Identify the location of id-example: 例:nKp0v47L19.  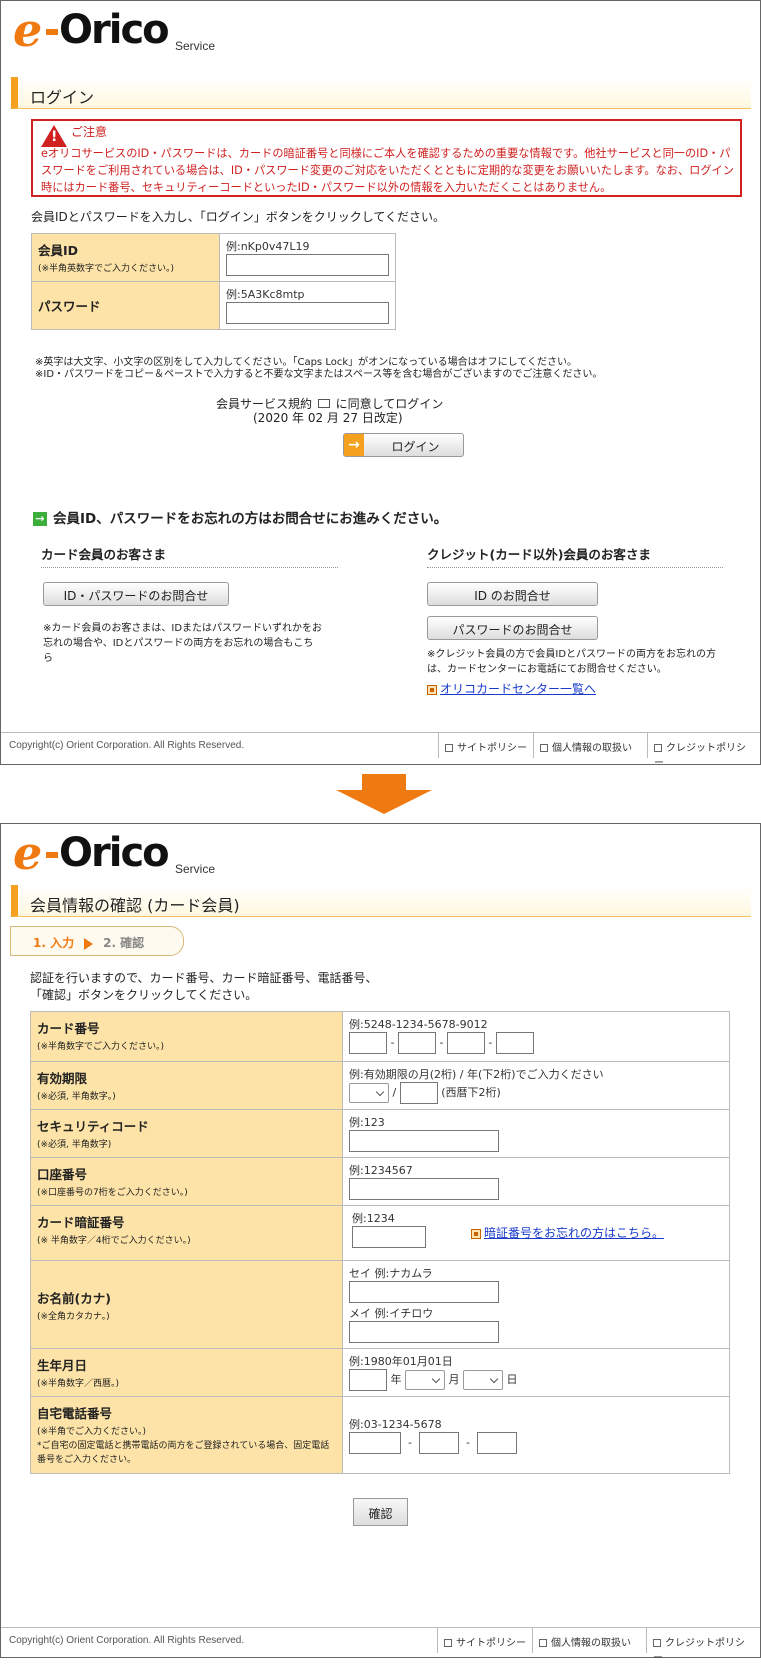
(268, 246).